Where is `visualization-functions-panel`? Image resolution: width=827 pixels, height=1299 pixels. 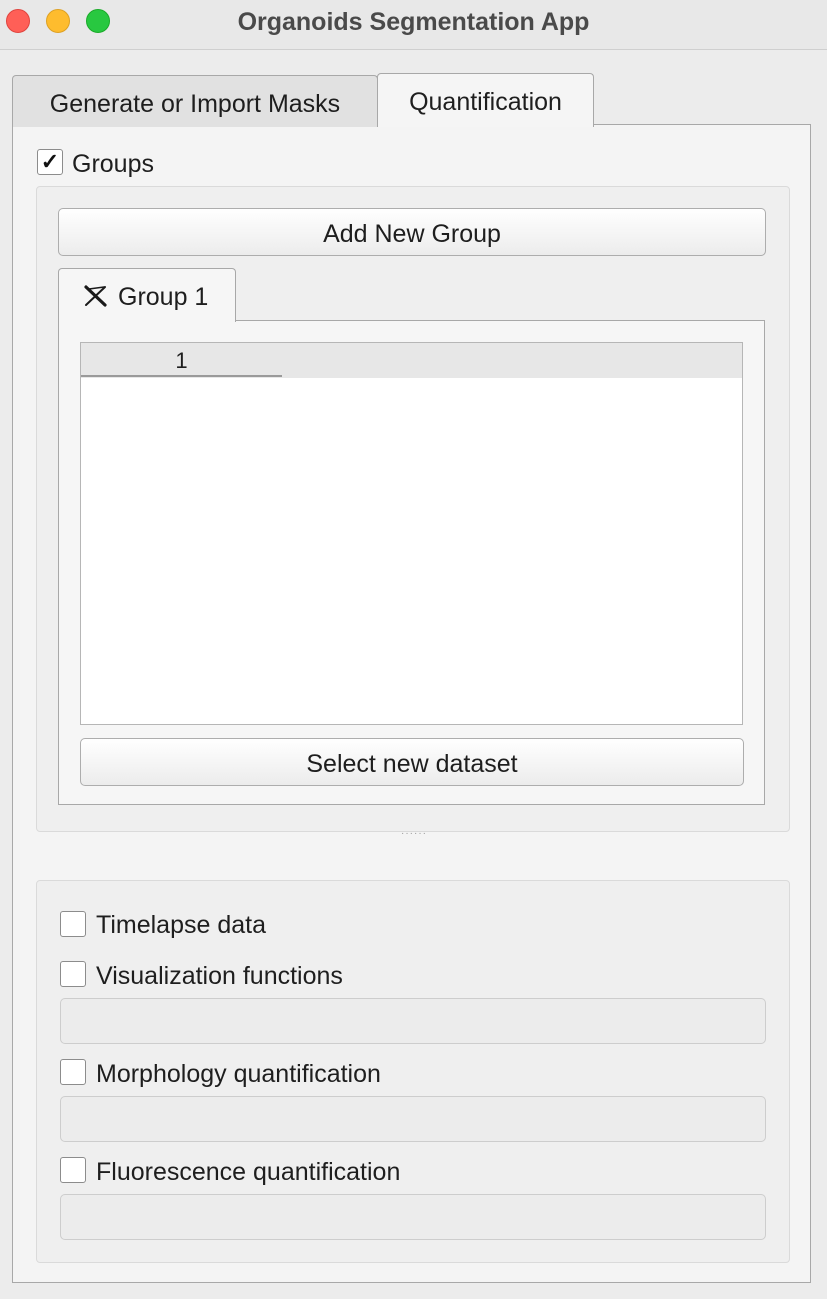
visualization-functions-panel is located at coordinates (413, 1021).